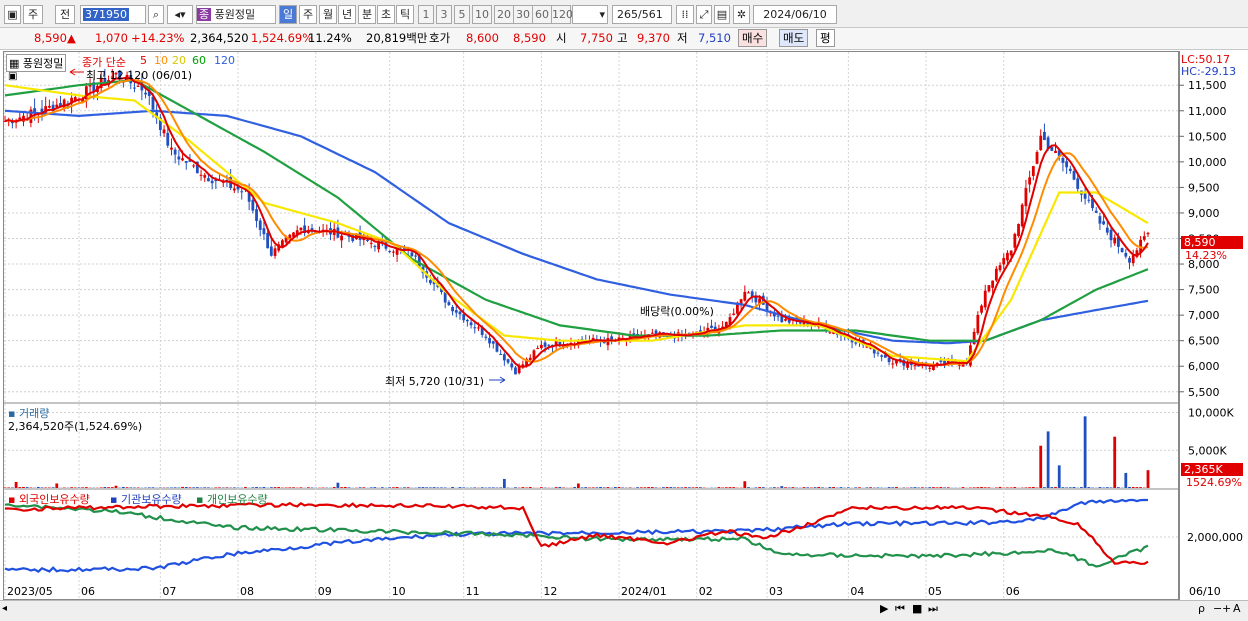  What do you see at coordinates (1207, 136) in the screenshot?
I see `price-tick-label: 10,500` at bounding box center [1207, 136].